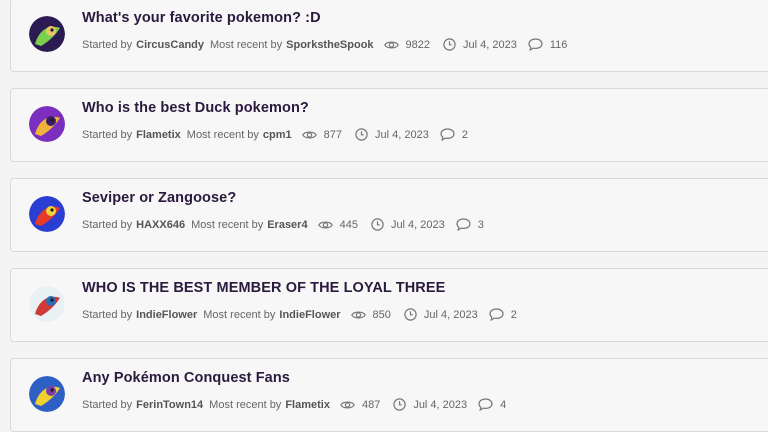 The image size is (768, 432). I want to click on starter-username: Flametix, so click(158, 135).